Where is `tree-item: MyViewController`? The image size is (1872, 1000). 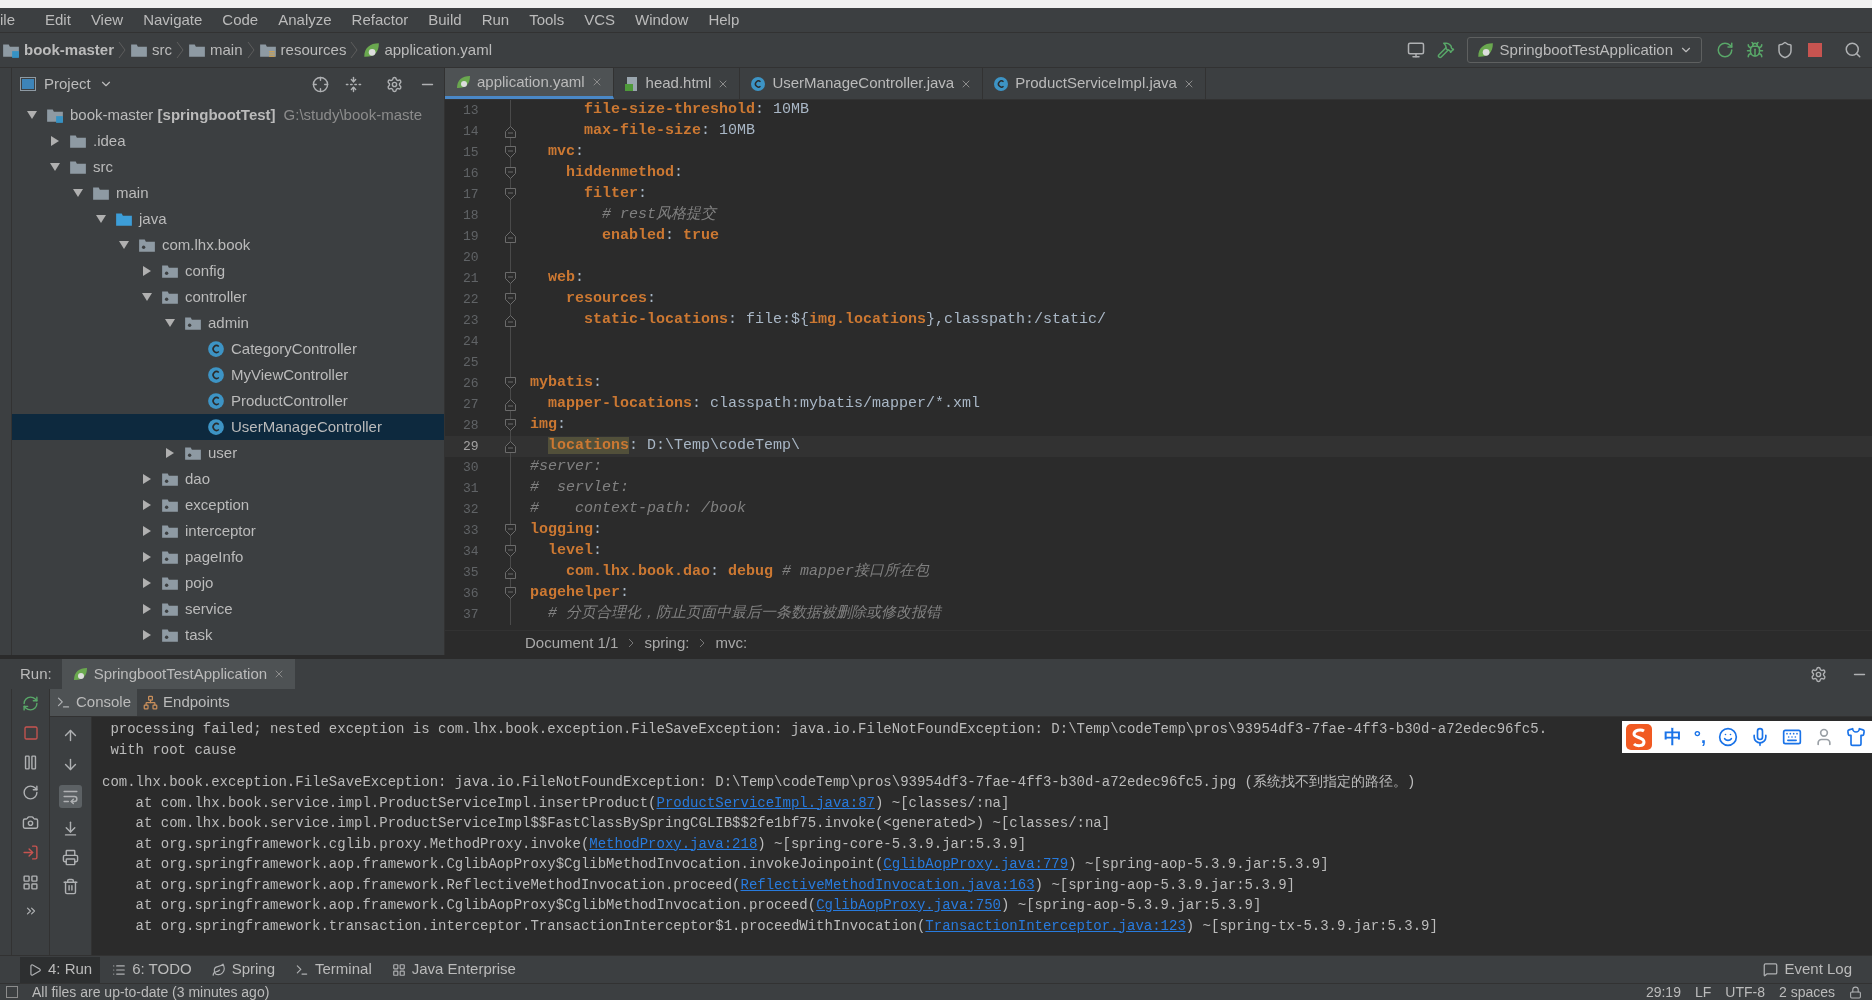 tree-item: MyViewController is located at coordinates (228, 375).